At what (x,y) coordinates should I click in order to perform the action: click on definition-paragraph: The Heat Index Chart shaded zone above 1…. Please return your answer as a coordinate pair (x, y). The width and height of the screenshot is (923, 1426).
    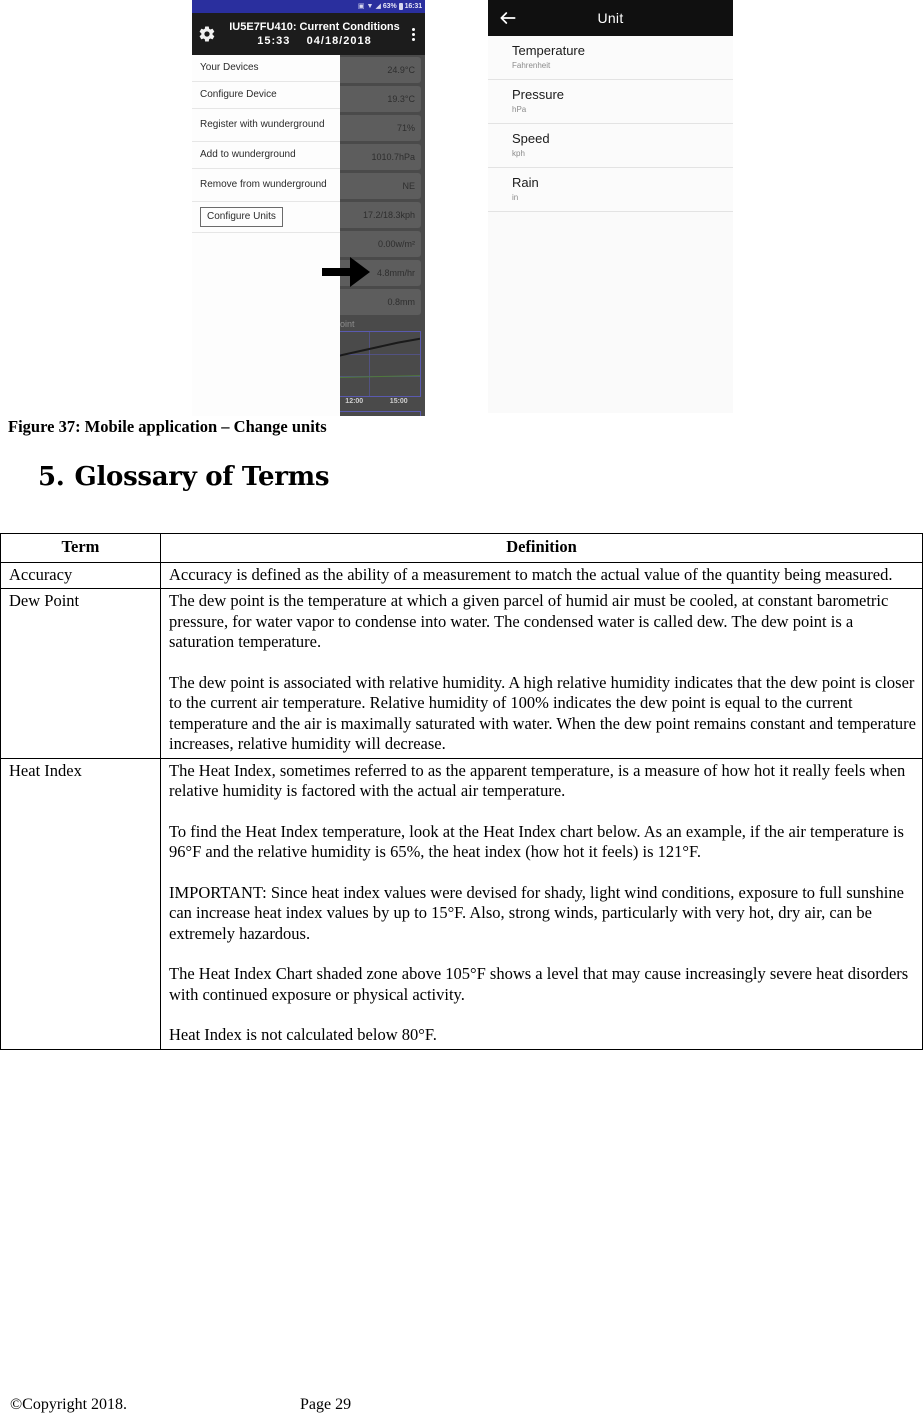
    Looking at the image, I should click on (539, 984).